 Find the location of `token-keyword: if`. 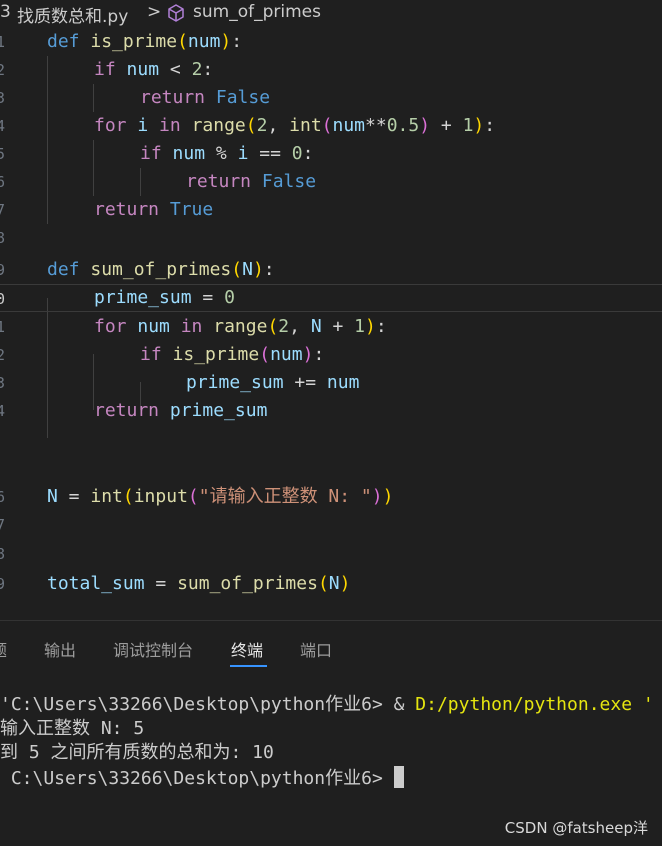

token-keyword: if is located at coordinates (151, 153).